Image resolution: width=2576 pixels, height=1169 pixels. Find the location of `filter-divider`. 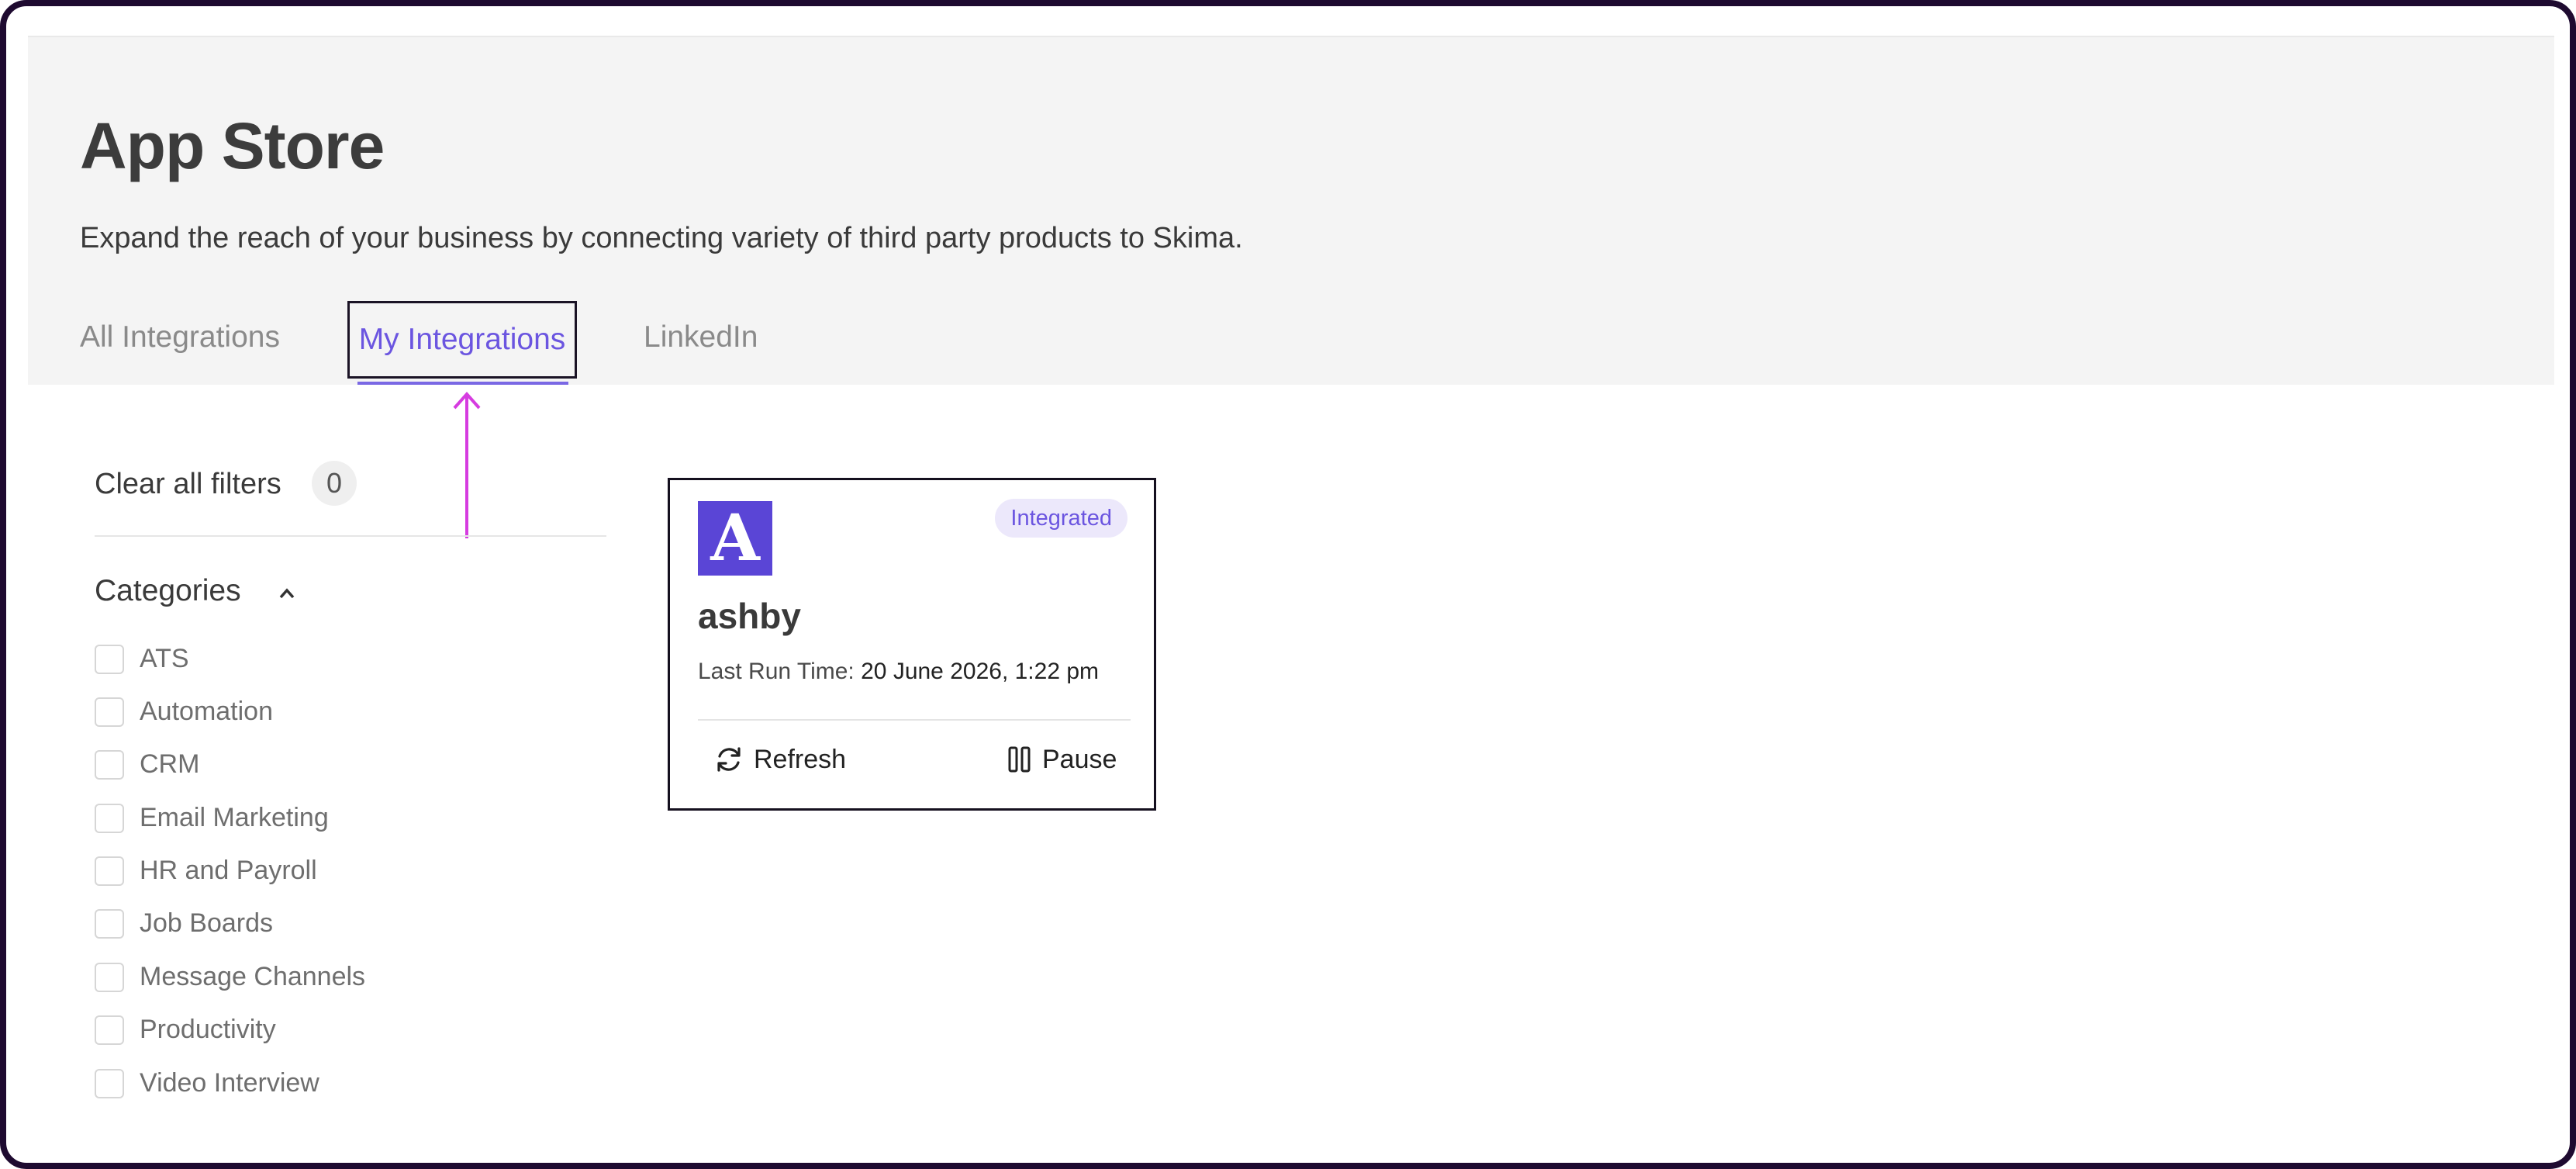

filter-divider is located at coordinates (350, 536).